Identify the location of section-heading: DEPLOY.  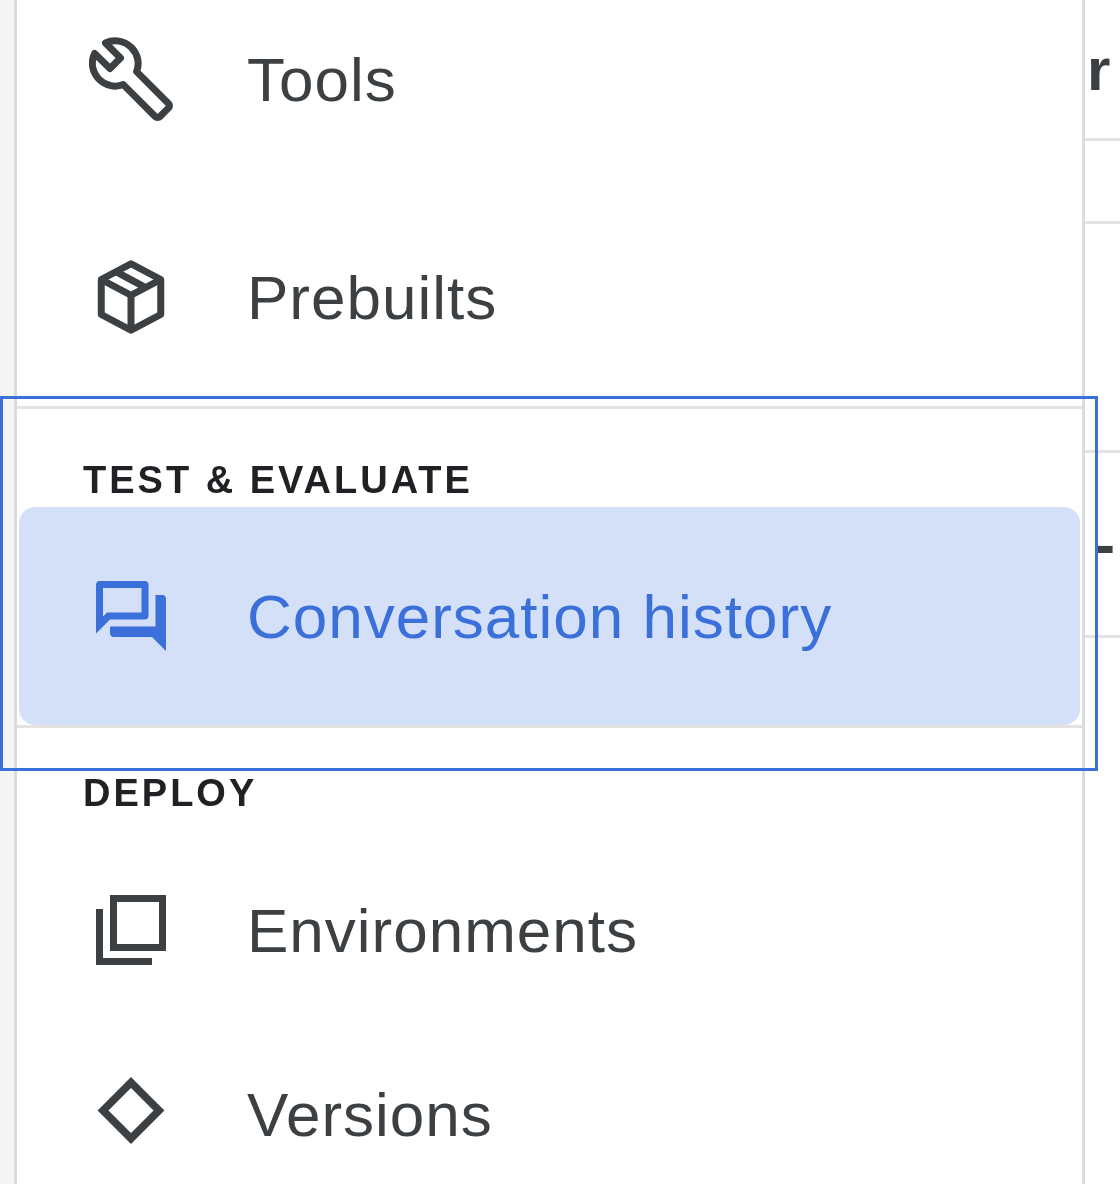
(170, 793).